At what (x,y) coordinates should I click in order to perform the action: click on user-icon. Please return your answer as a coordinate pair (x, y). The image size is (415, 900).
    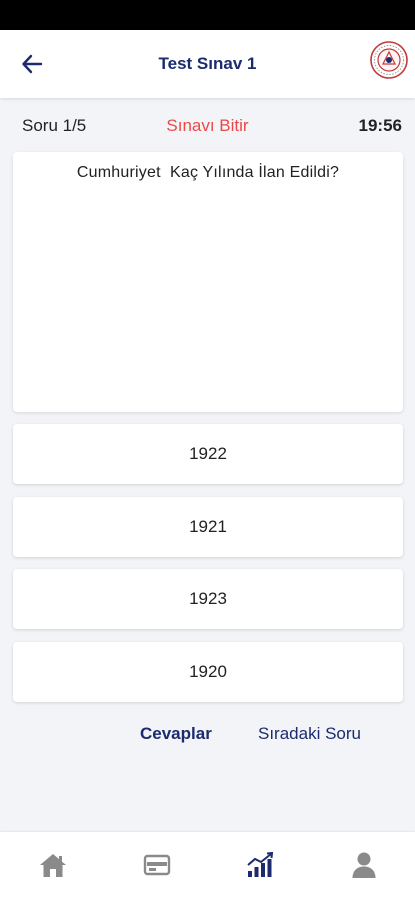
    Looking at the image, I should click on (364, 865).